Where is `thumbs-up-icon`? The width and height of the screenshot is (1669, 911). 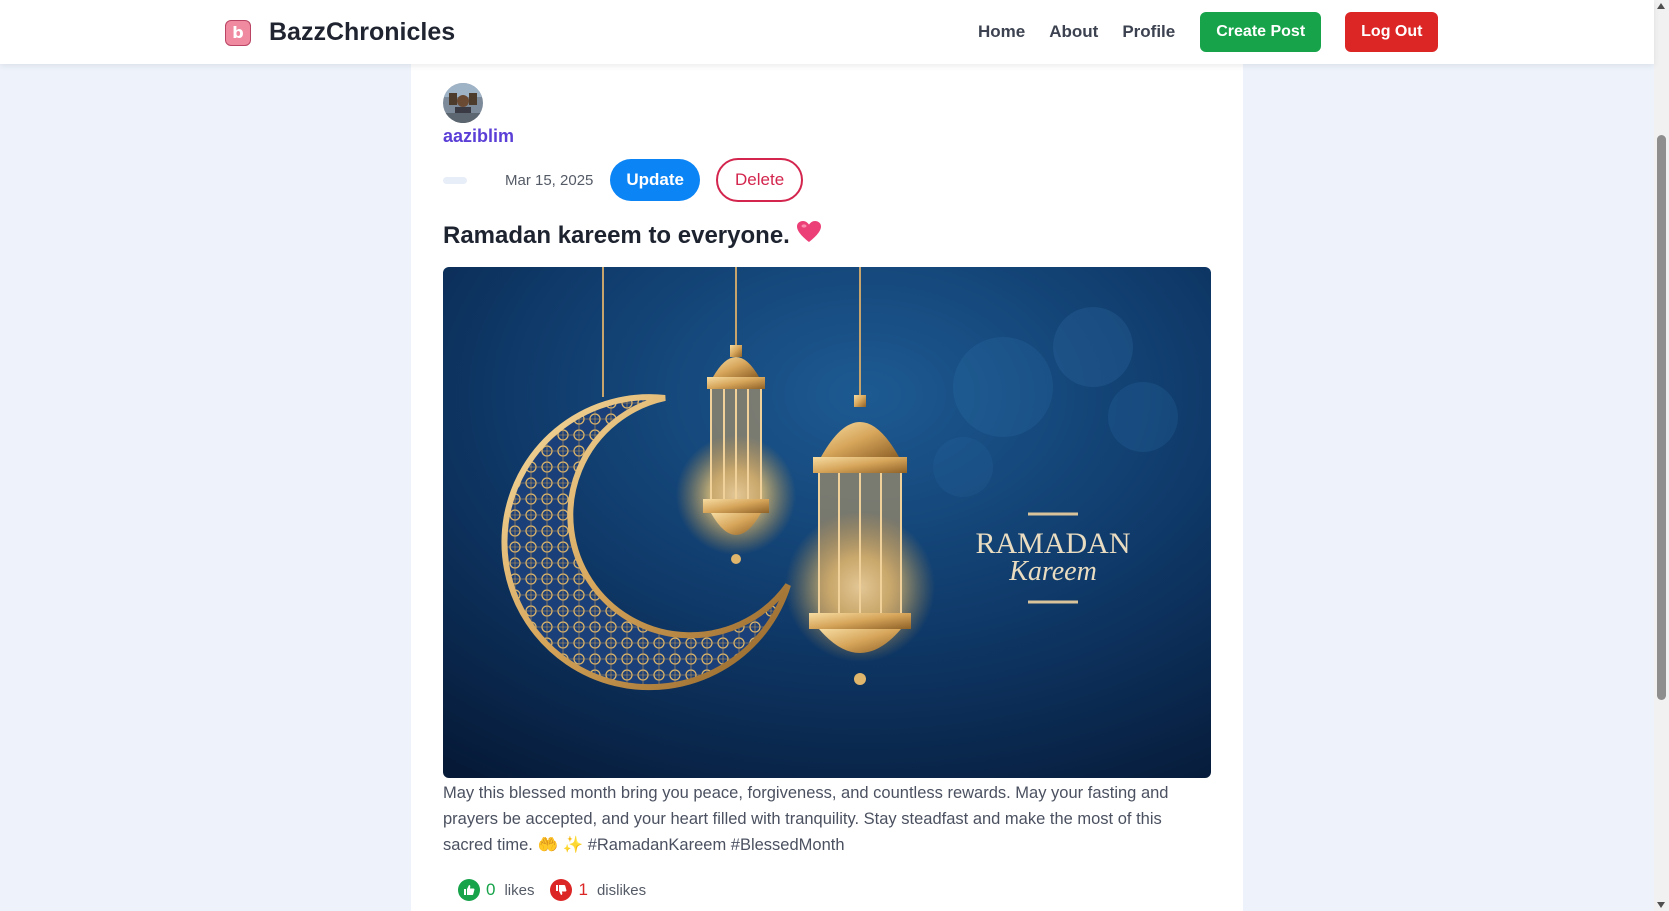 thumbs-up-icon is located at coordinates (469, 890).